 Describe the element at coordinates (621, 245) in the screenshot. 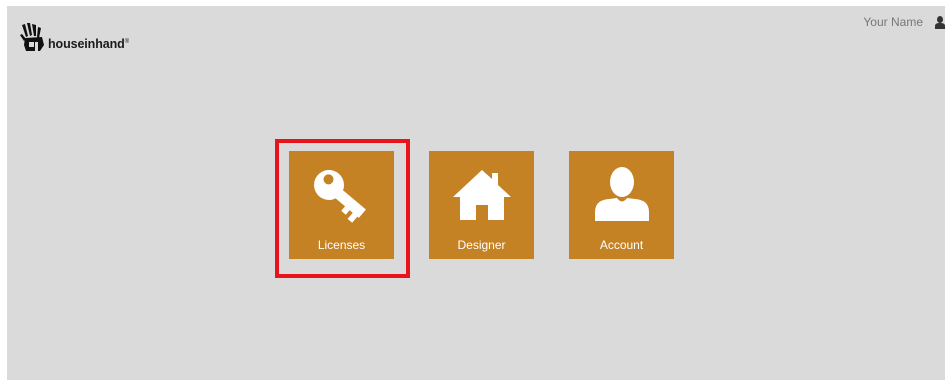

I see `account-label: Account` at that location.